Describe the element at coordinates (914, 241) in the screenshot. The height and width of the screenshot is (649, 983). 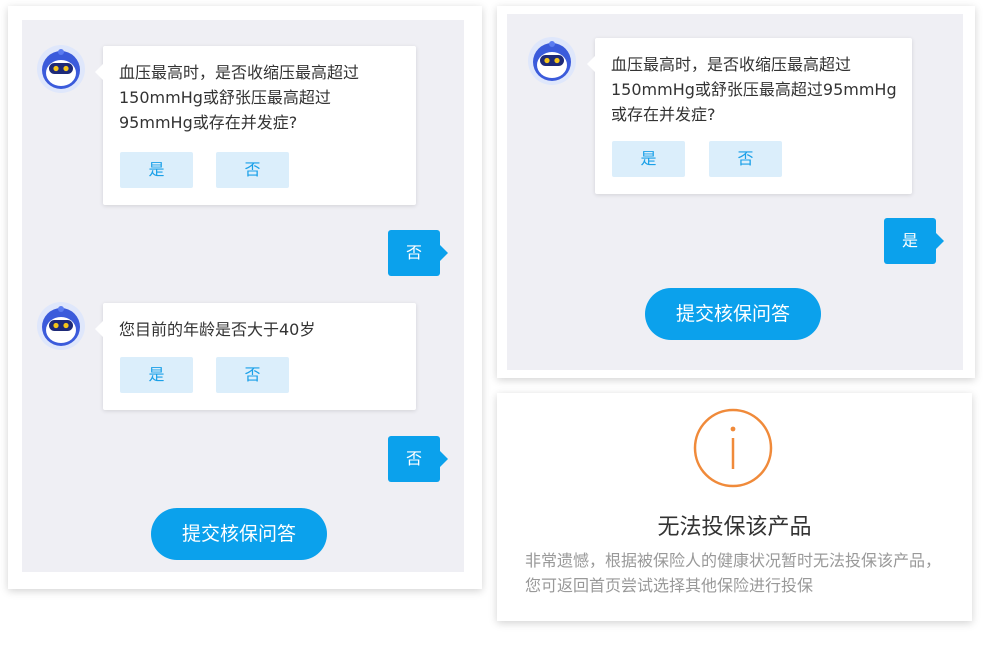
I see `user-reply-bubble: 是` at that location.